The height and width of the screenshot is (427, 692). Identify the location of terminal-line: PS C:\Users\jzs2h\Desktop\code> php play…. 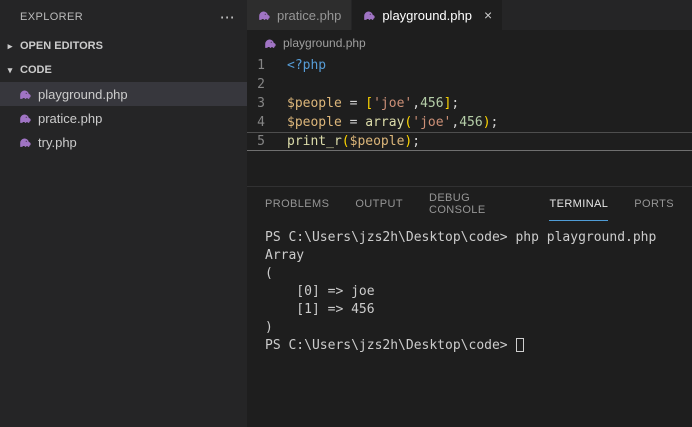
(461, 237).